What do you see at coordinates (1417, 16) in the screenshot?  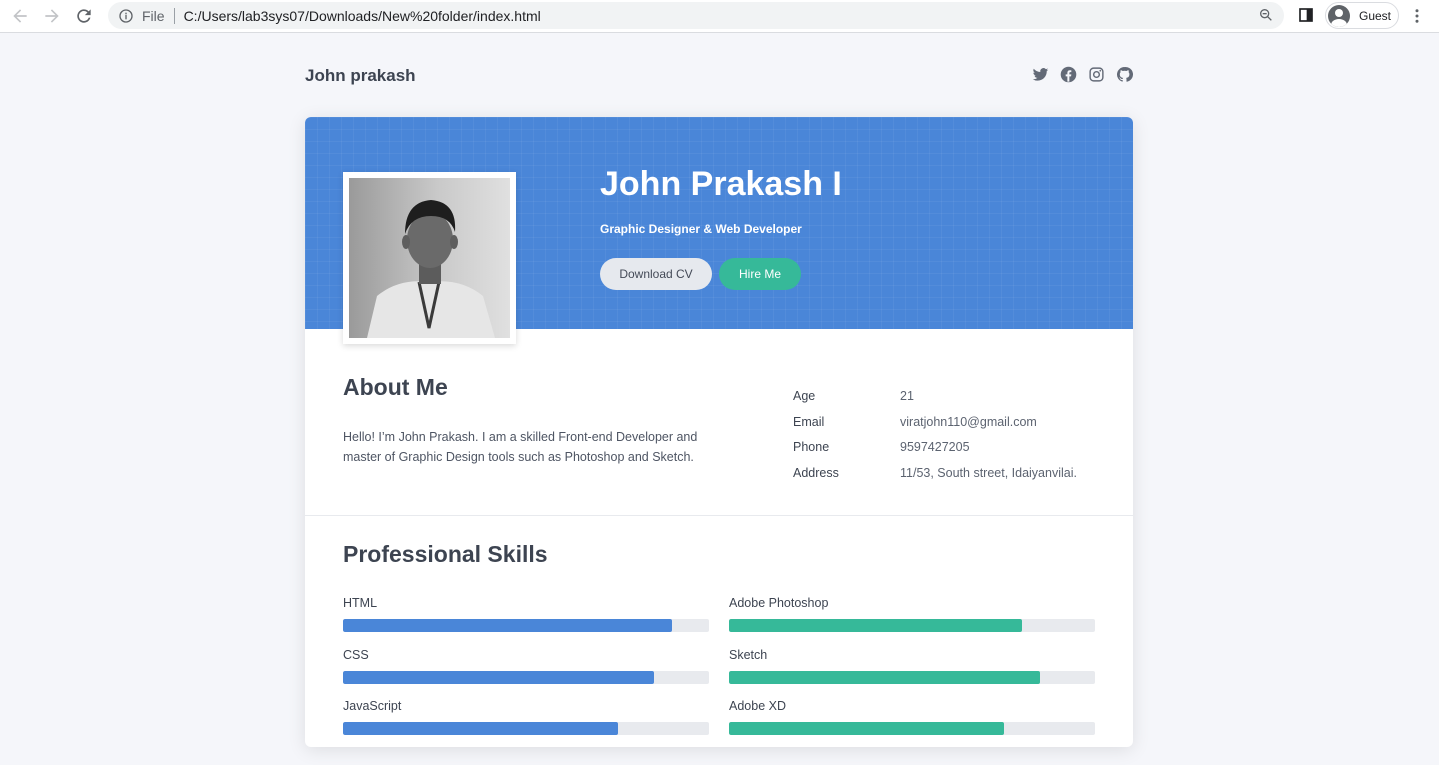 I see `more-menu-icon` at bounding box center [1417, 16].